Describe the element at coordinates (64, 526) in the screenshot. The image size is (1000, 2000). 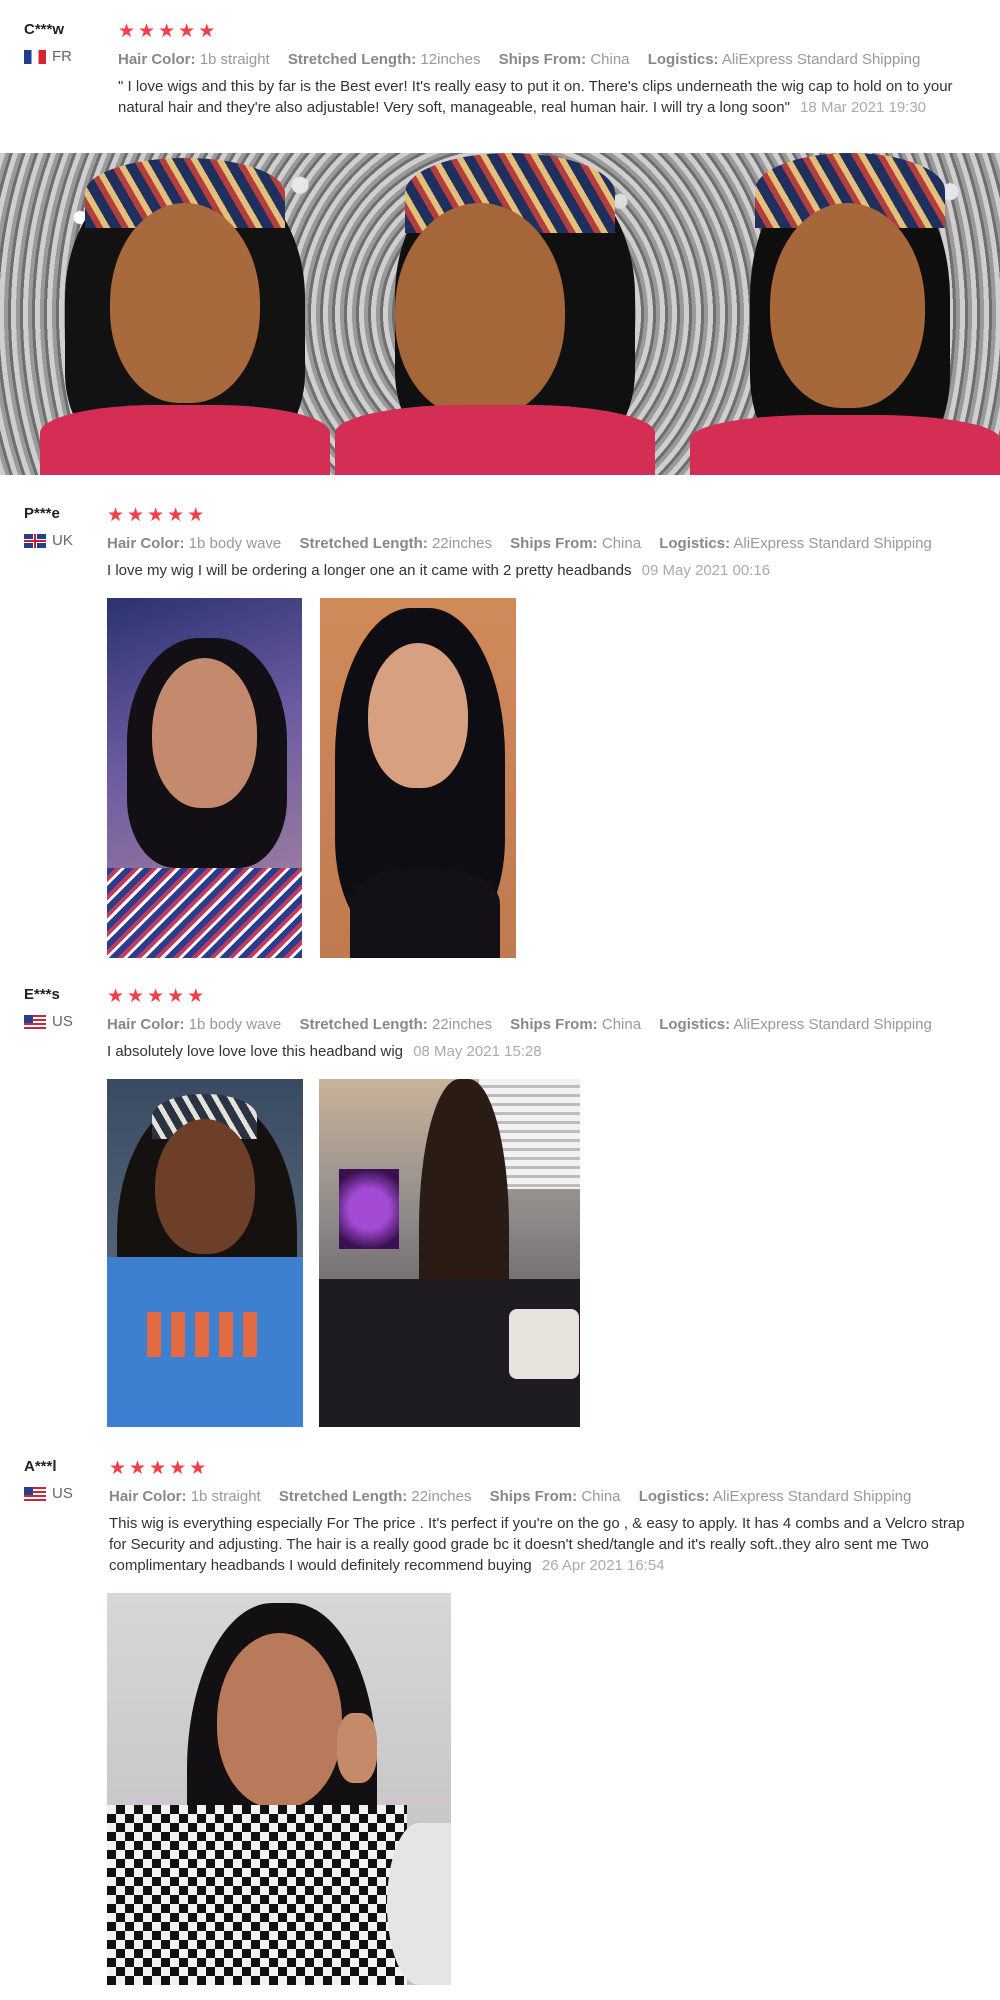
I see `reviewer-info: P***e UK` at that location.